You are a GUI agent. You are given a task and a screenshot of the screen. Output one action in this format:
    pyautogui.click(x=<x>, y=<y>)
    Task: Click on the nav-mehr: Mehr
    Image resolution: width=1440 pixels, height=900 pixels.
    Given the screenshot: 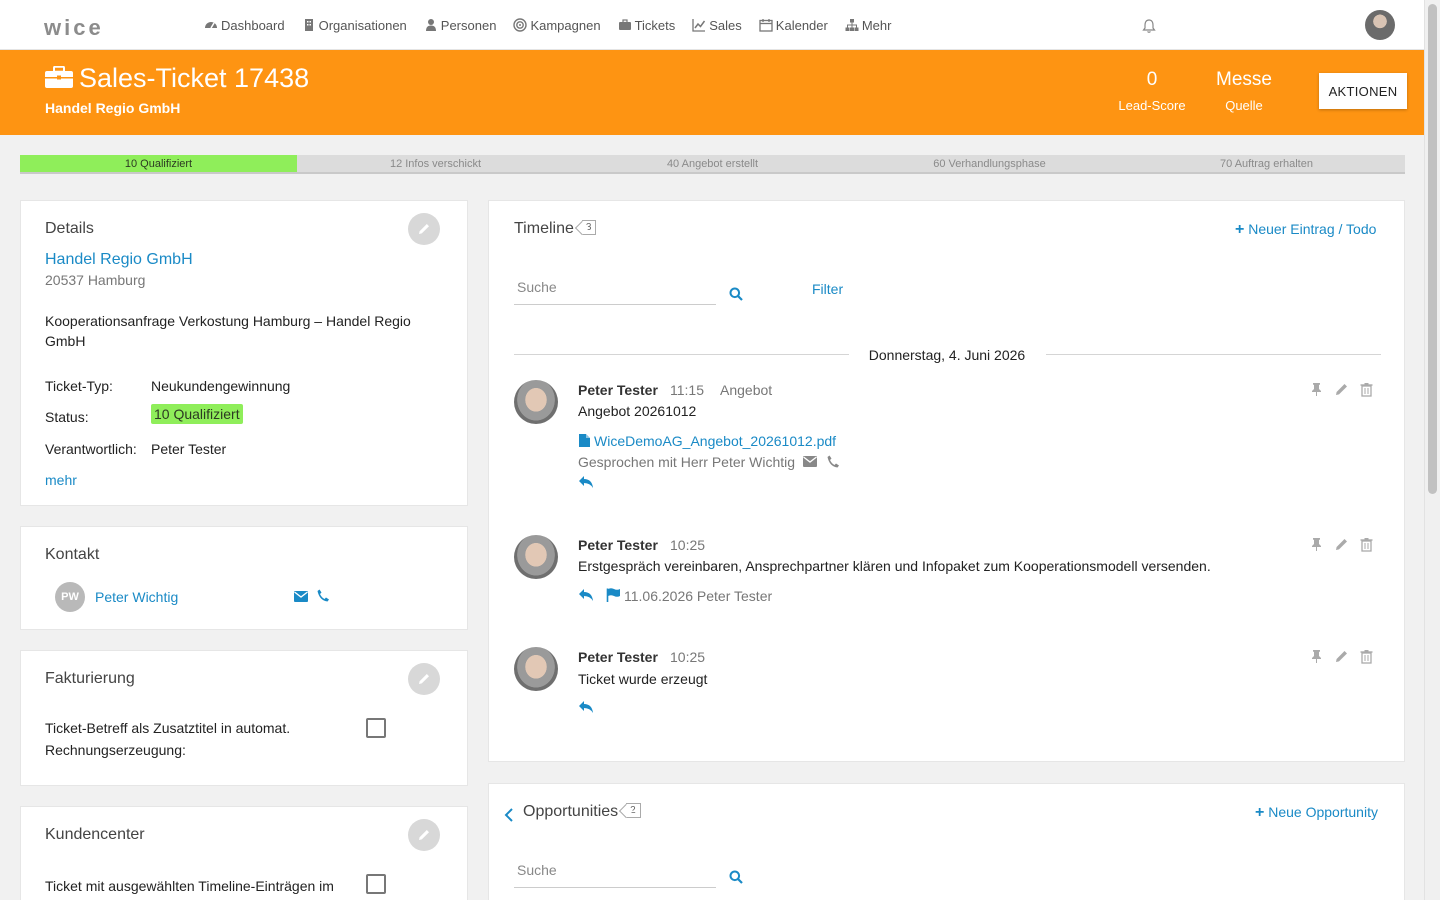 What is the action you would take?
    pyautogui.click(x=868, y=25)
    